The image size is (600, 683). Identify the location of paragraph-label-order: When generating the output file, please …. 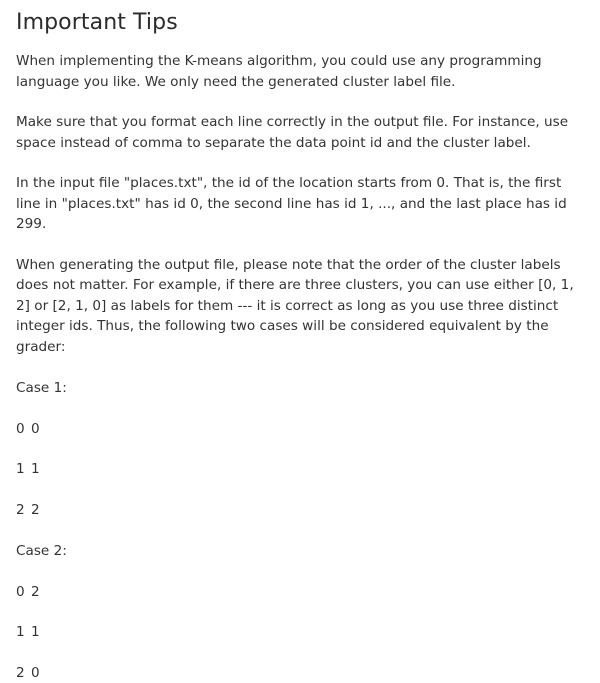
(296, 306).